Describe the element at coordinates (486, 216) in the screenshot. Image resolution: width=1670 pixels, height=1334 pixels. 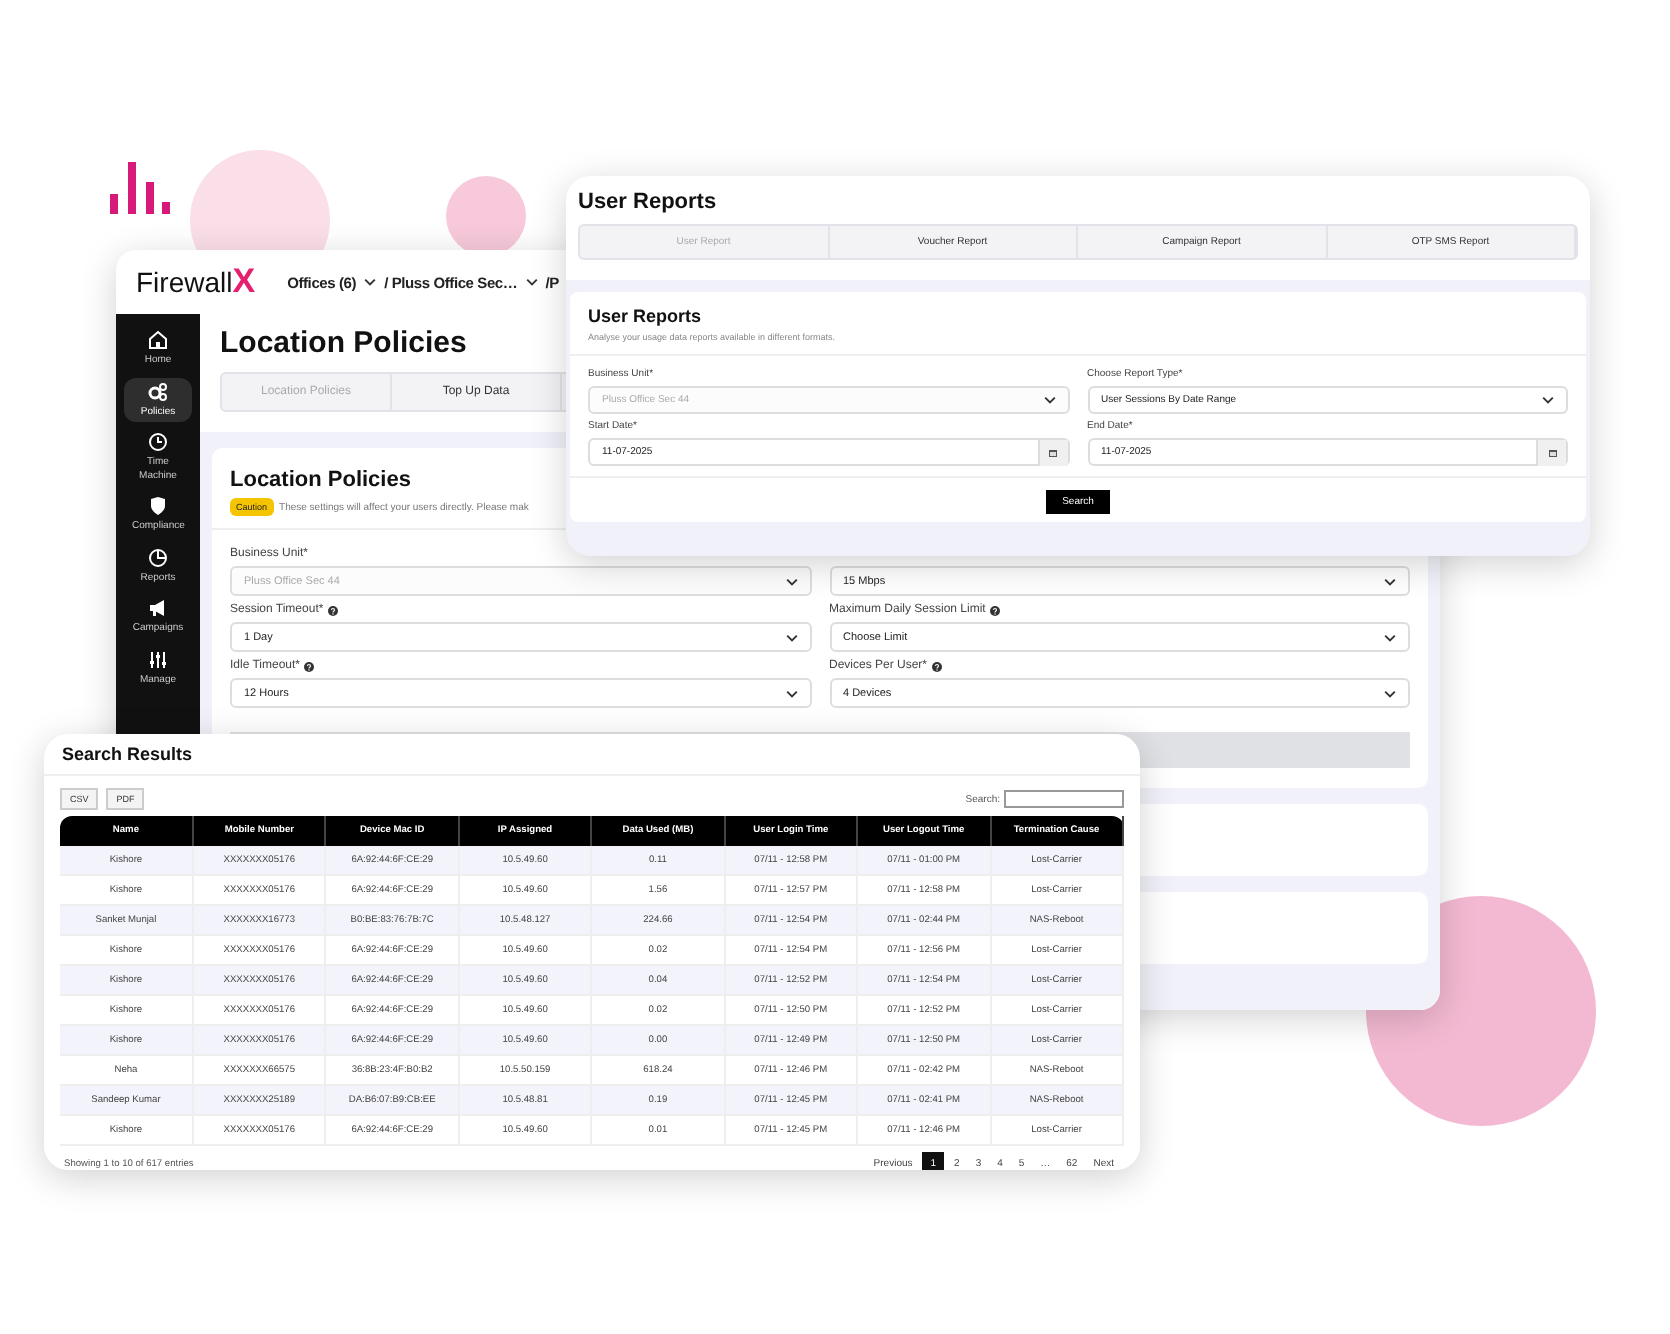
I see `decor-circle` at that location.